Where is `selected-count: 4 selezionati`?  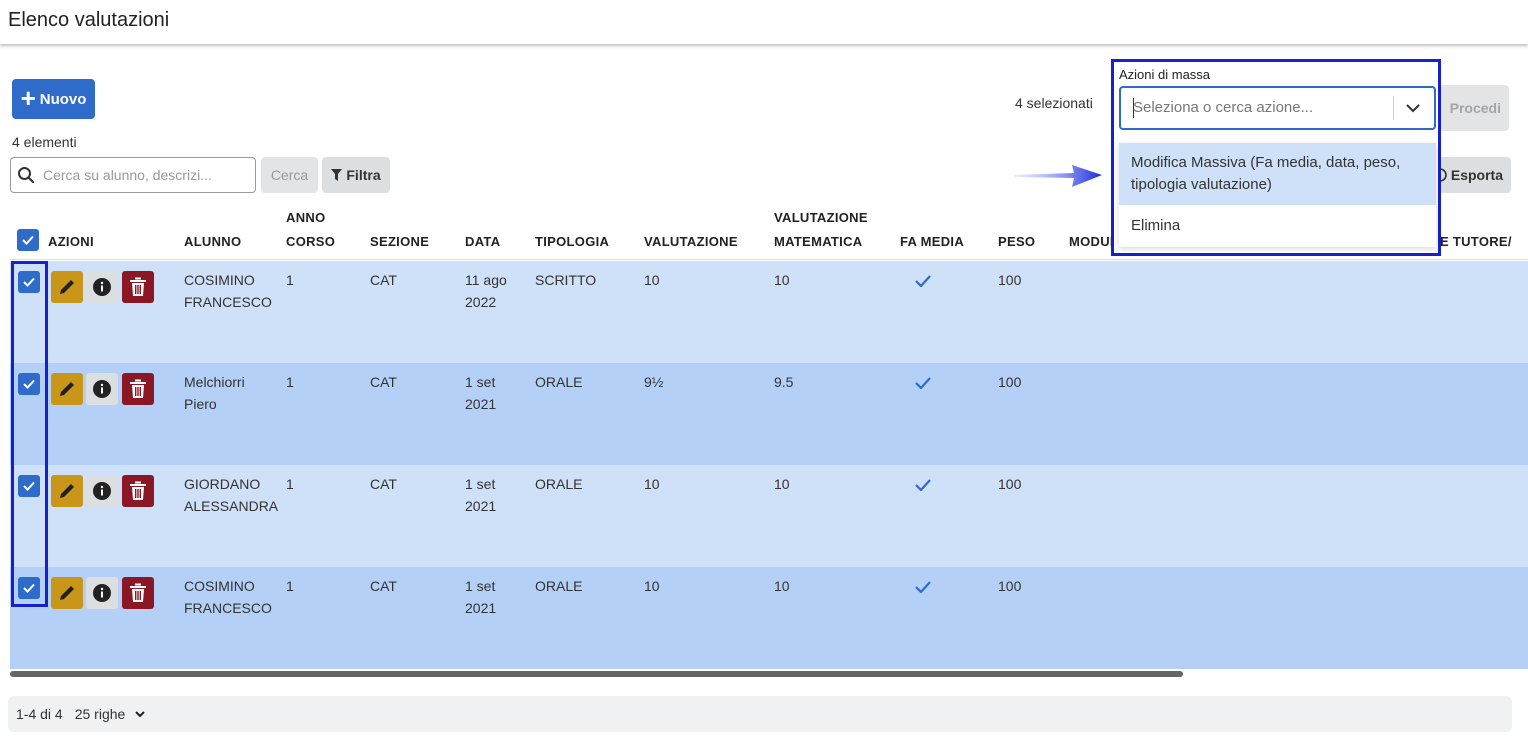 selected-count: 4 selezionati is located at coordinates (1054, 103).